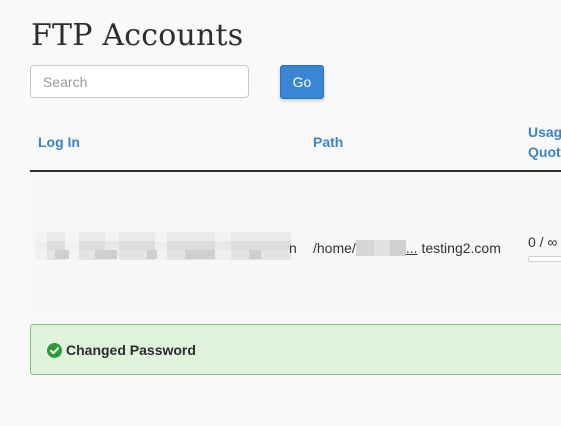  Describe the element at coordinates (544, 142) in the screenshot. I see `column-header-usage-quota: Usag Quot` at that location.